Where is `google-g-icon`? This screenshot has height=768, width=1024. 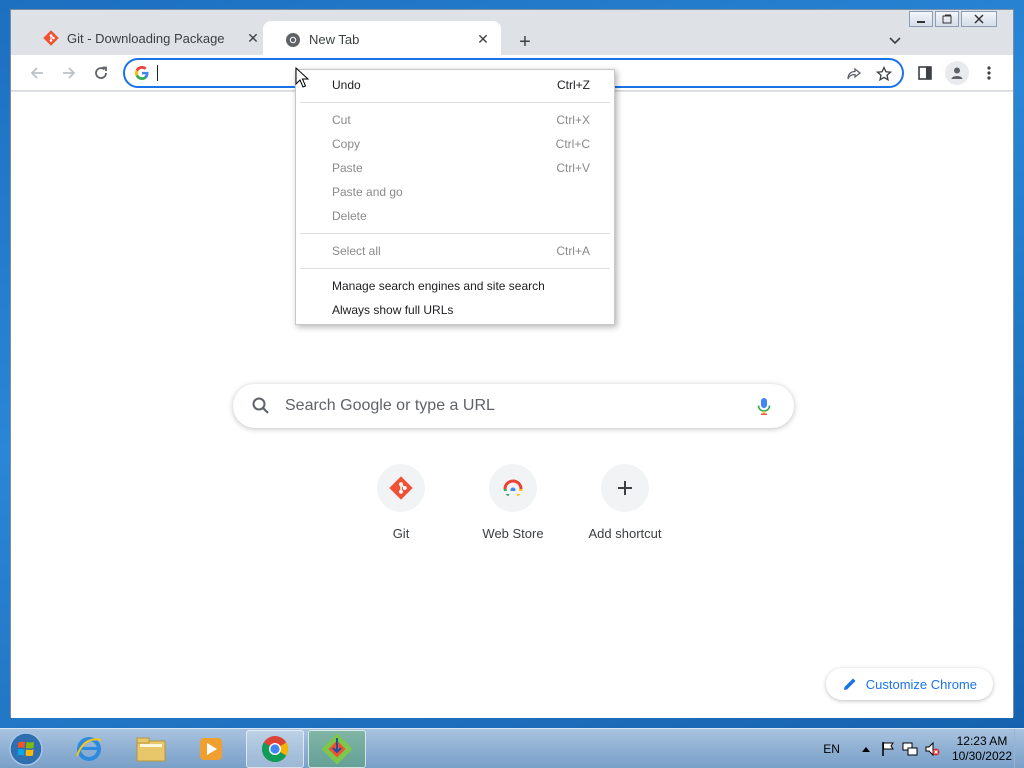
google-g-icon is located at coordinates (142, 73).